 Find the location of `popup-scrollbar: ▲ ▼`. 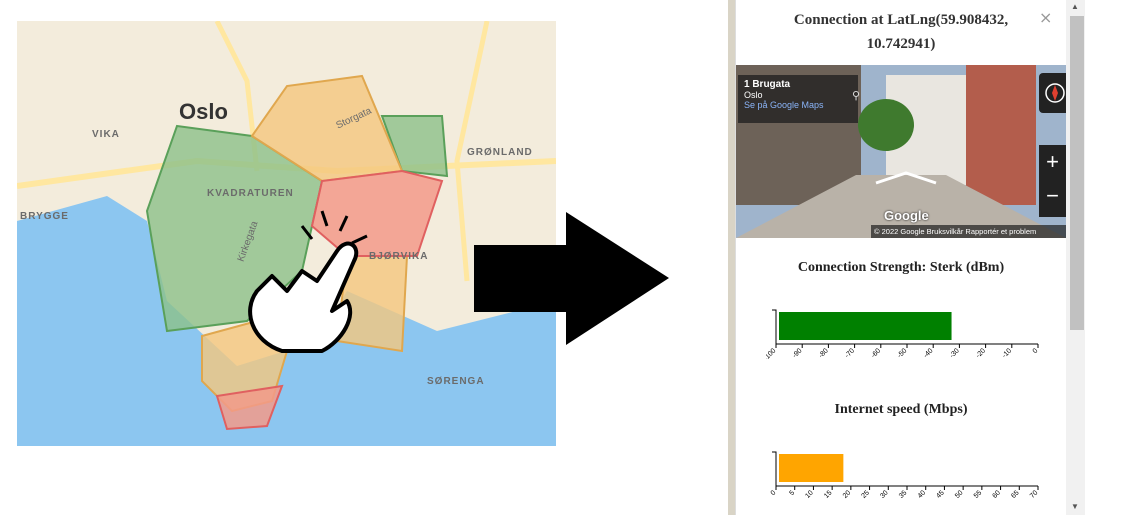

popup-scrollbar: ▲ ▼ is located at coordinates (1075, 257).